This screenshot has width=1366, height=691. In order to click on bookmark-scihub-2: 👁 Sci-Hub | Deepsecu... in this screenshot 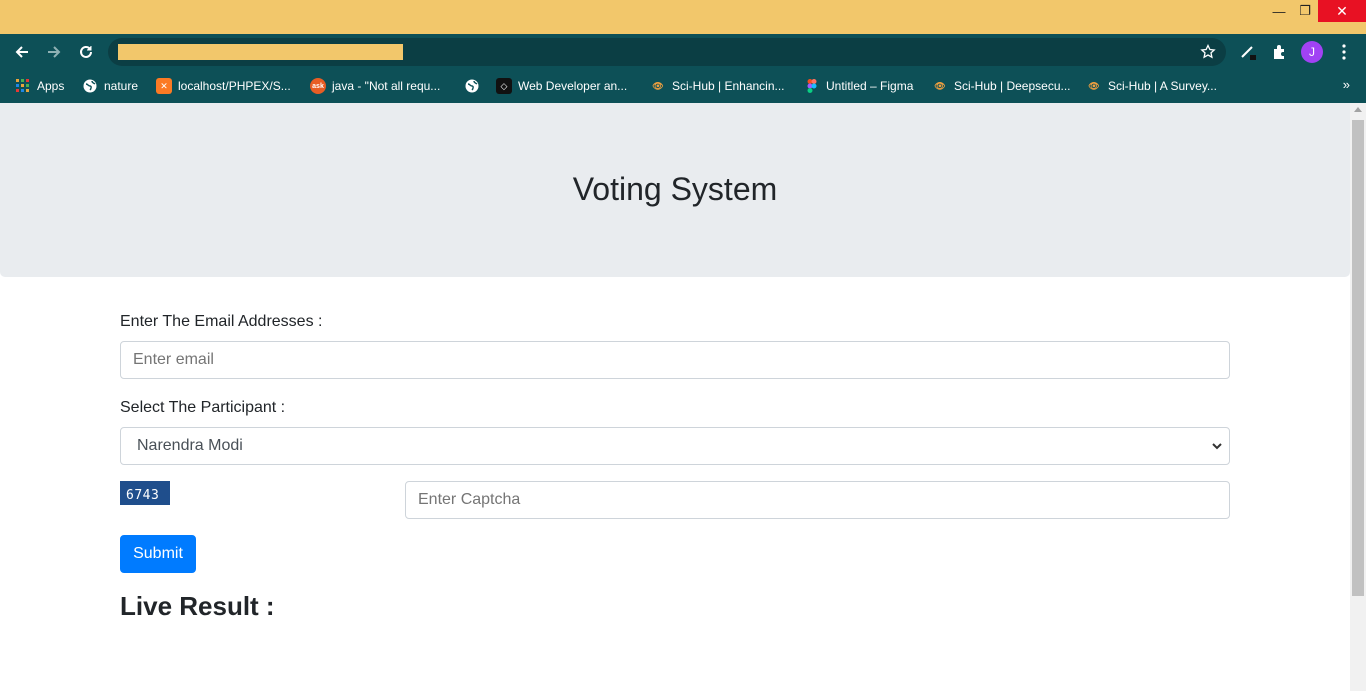, I will do `click(1001, 86)`.